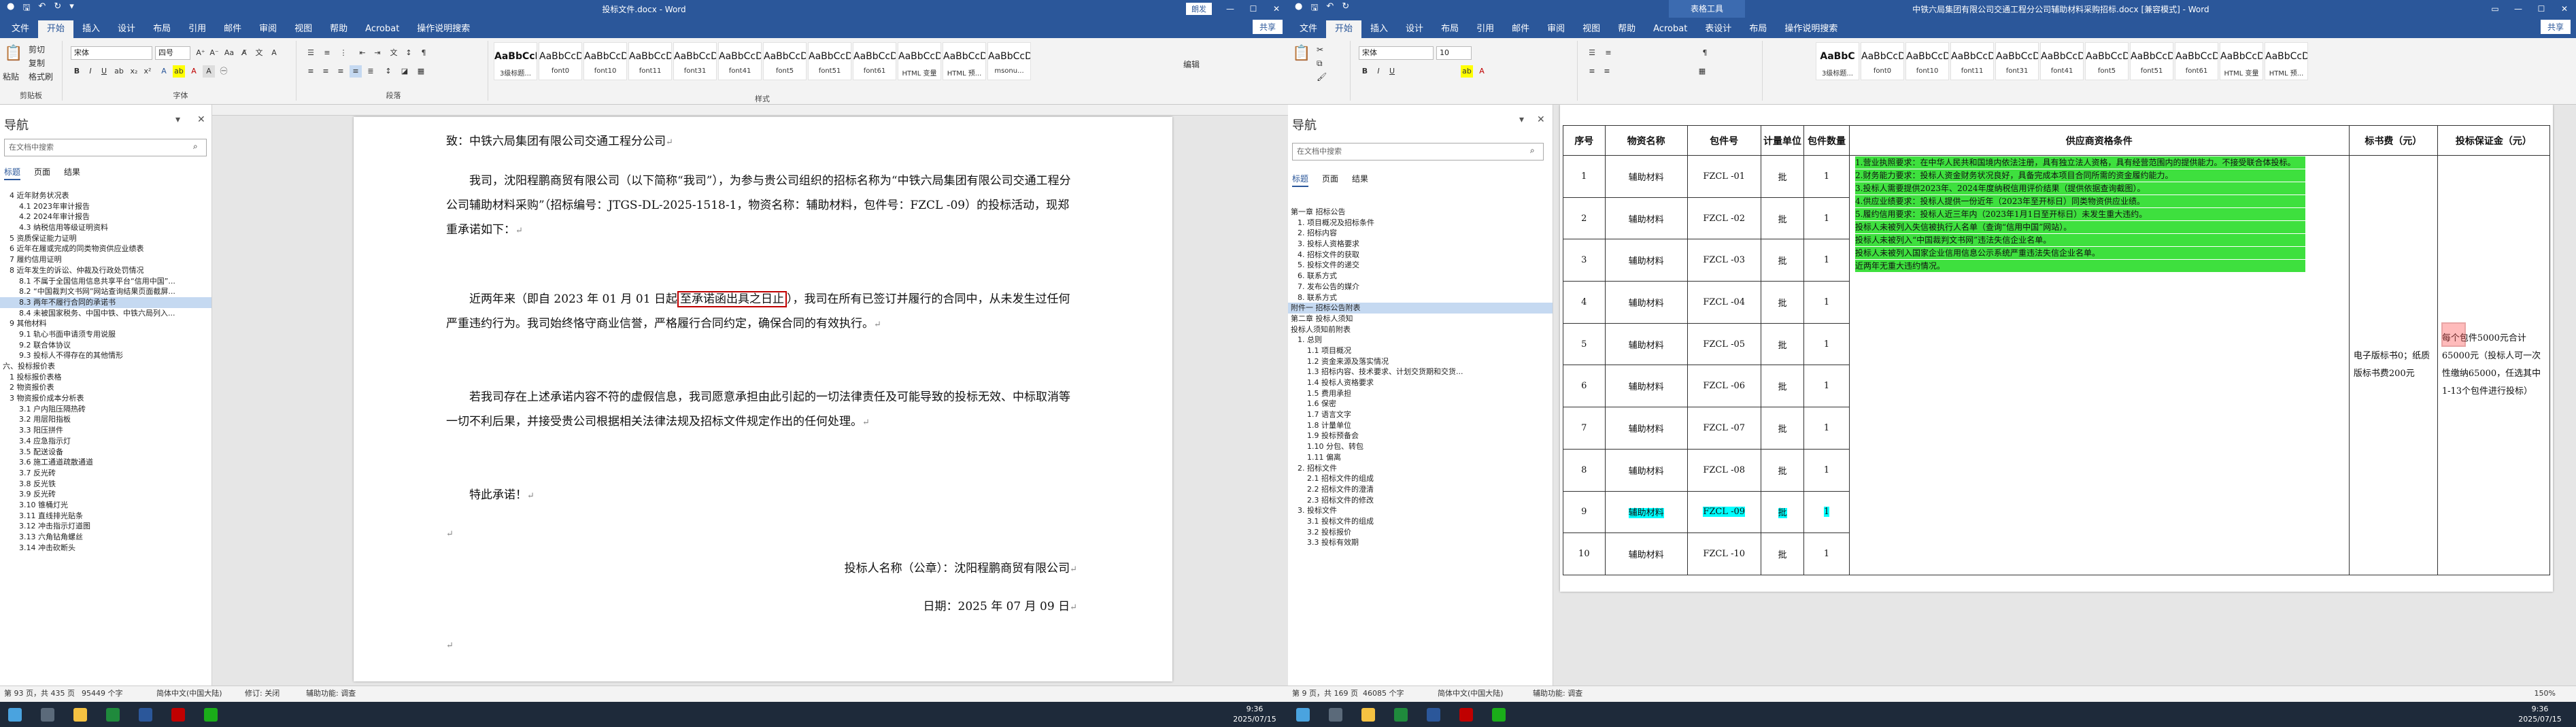  What do you see at coordinates (91, 29) in the screenshot?
I see `tab-insert: 插入` at bounding box center [91, 29].